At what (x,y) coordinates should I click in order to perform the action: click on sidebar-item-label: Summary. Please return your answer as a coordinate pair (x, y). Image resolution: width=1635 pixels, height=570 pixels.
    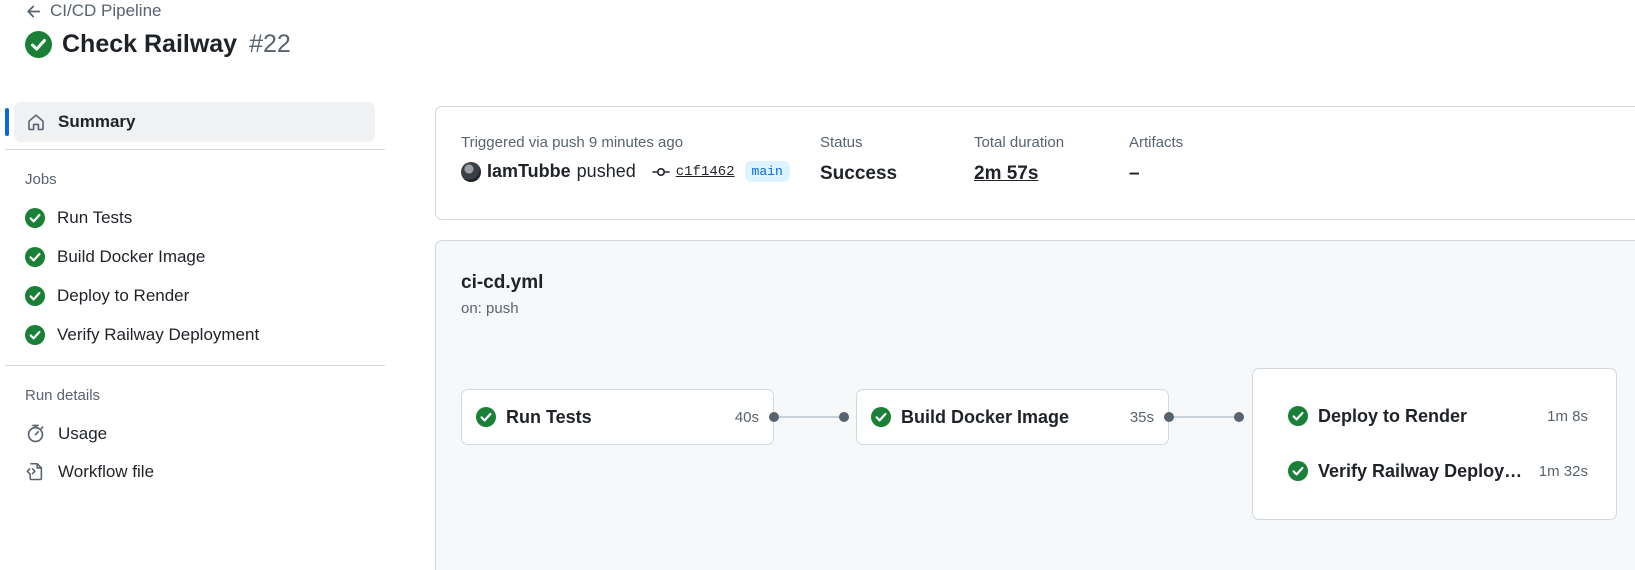
    Looking at the image, I should click on (97, 121).